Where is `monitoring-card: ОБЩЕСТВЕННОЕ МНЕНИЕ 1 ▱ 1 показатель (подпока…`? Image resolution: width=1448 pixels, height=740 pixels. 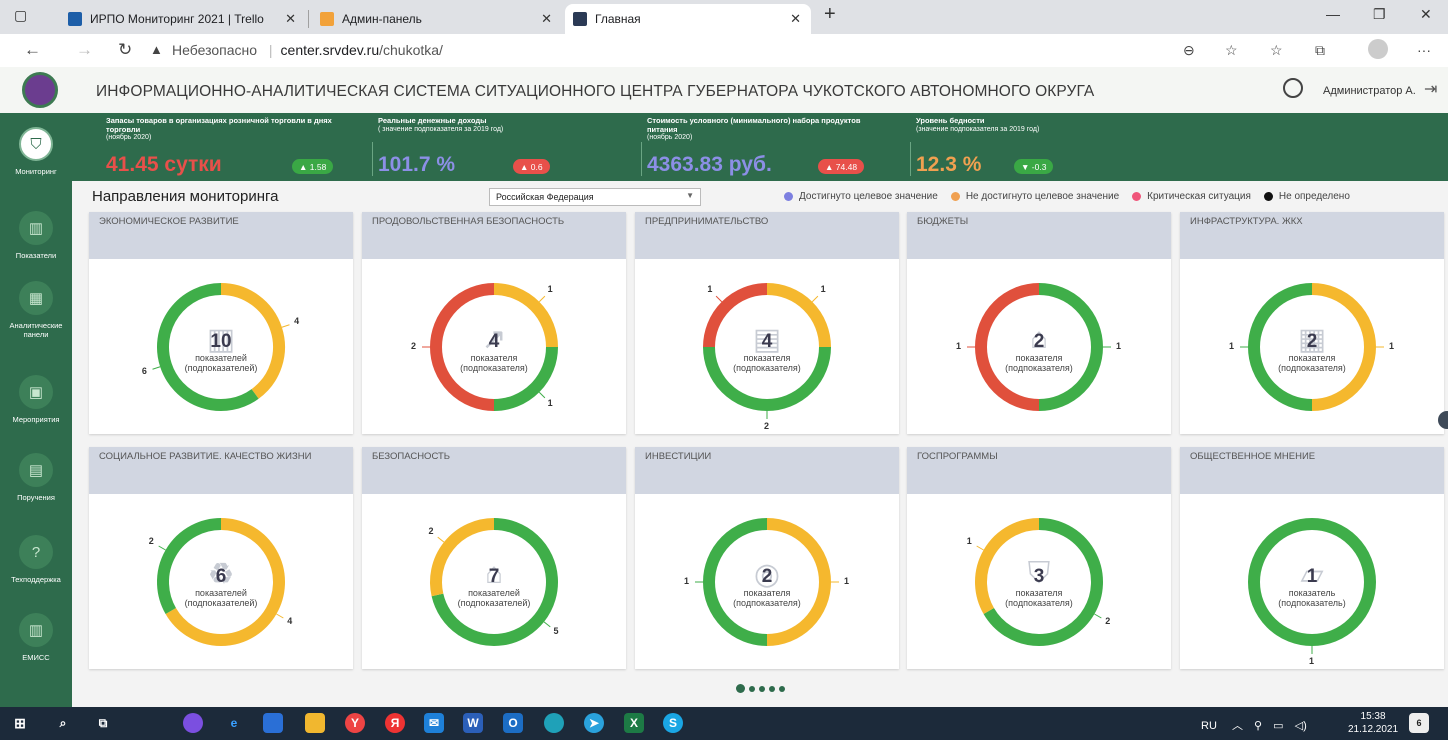 monitoring-card: ОБЩЕСТВЕННОЕ МНЕНИЕ 1 ▱ 1 показатель (подпока… is located at coordinates (1312, 558).